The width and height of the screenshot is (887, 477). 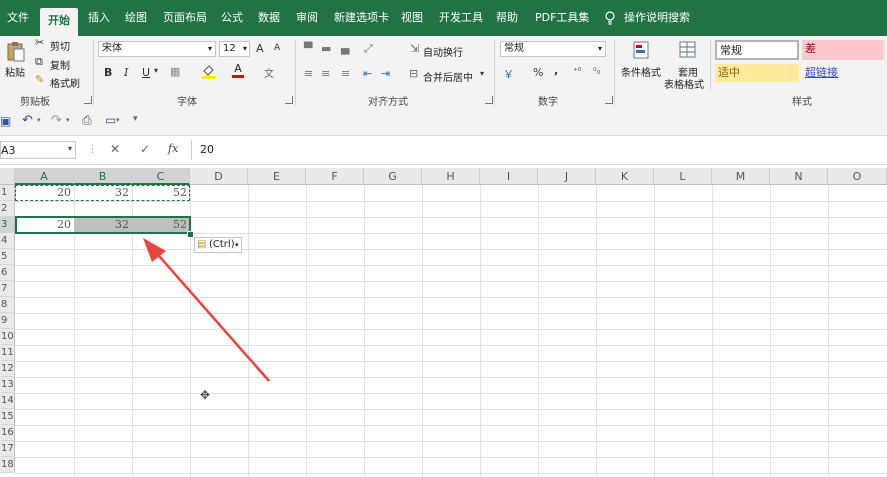 I want to click on menu-page-layout: 页面布局, so click(x=185, y=18).